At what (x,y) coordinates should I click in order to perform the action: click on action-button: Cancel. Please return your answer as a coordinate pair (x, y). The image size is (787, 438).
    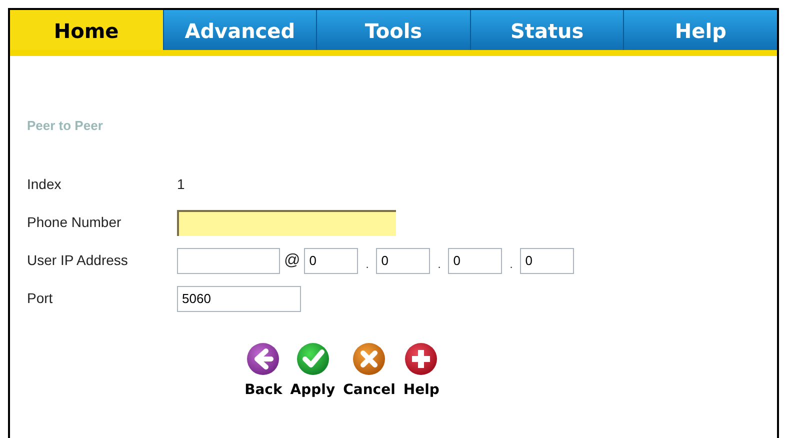
    Looking at the image, I should click on (369, 371).